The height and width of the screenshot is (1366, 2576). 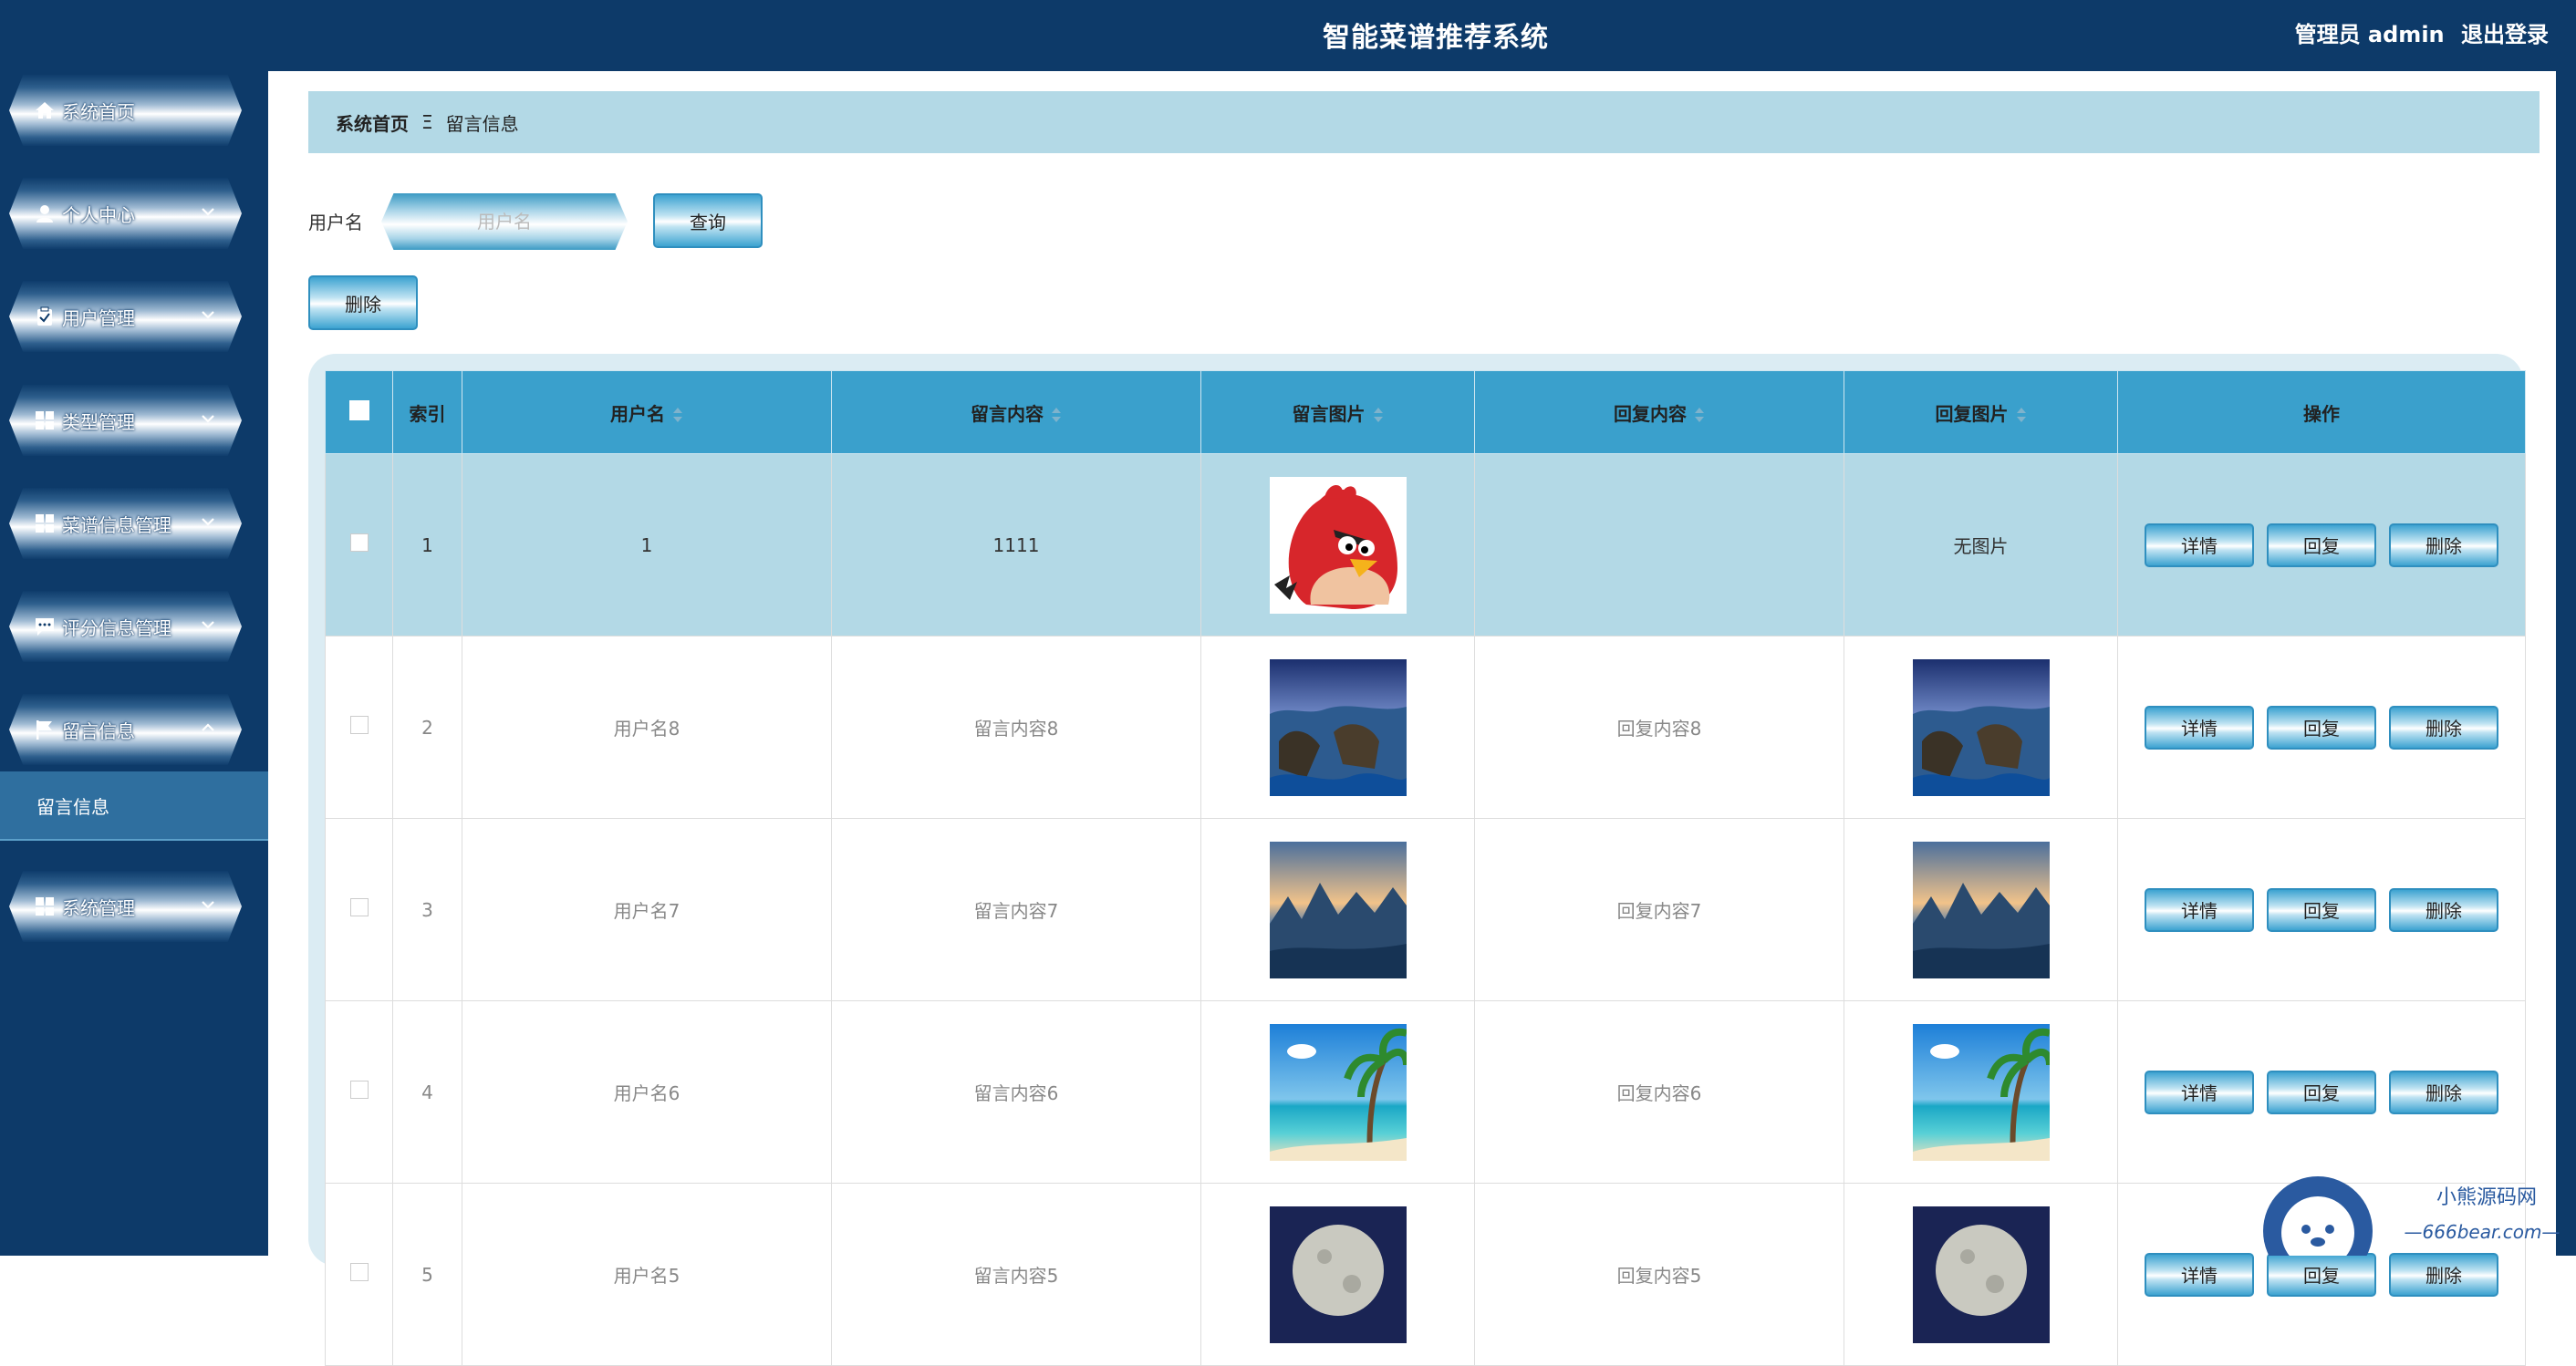 I want to click on sidebar-item-label: 个人中心, so click(x=98, y=215).